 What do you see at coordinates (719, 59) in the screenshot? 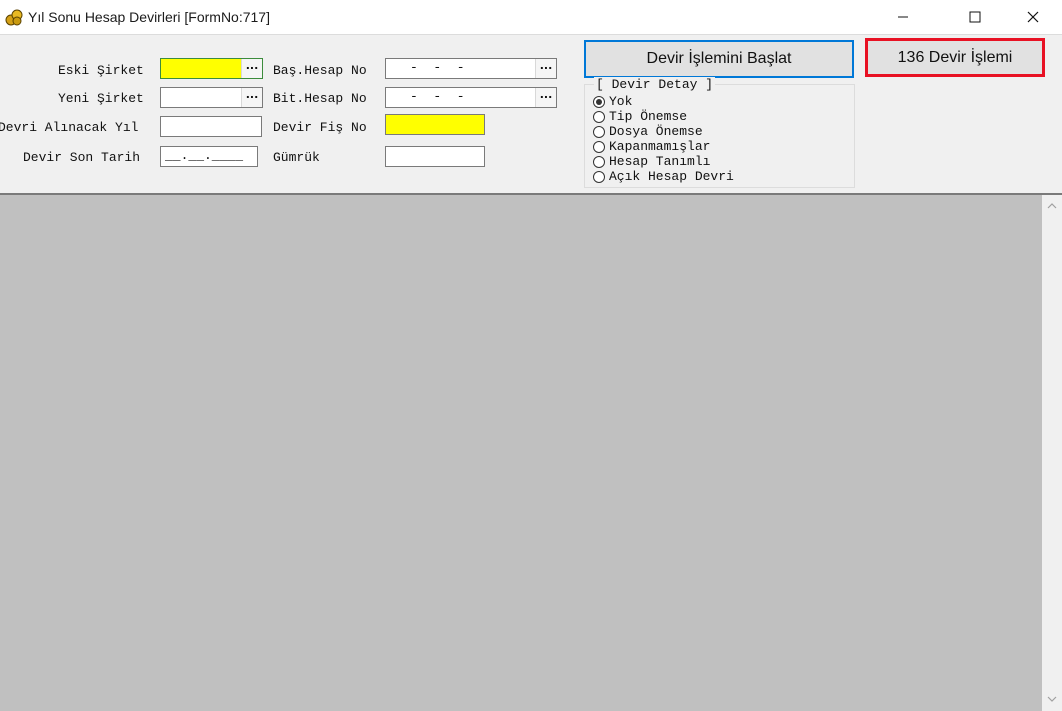
I see `devir-islemini-baslat-button: Devir İşlemini Başlat` at bounding box center [719, 59].